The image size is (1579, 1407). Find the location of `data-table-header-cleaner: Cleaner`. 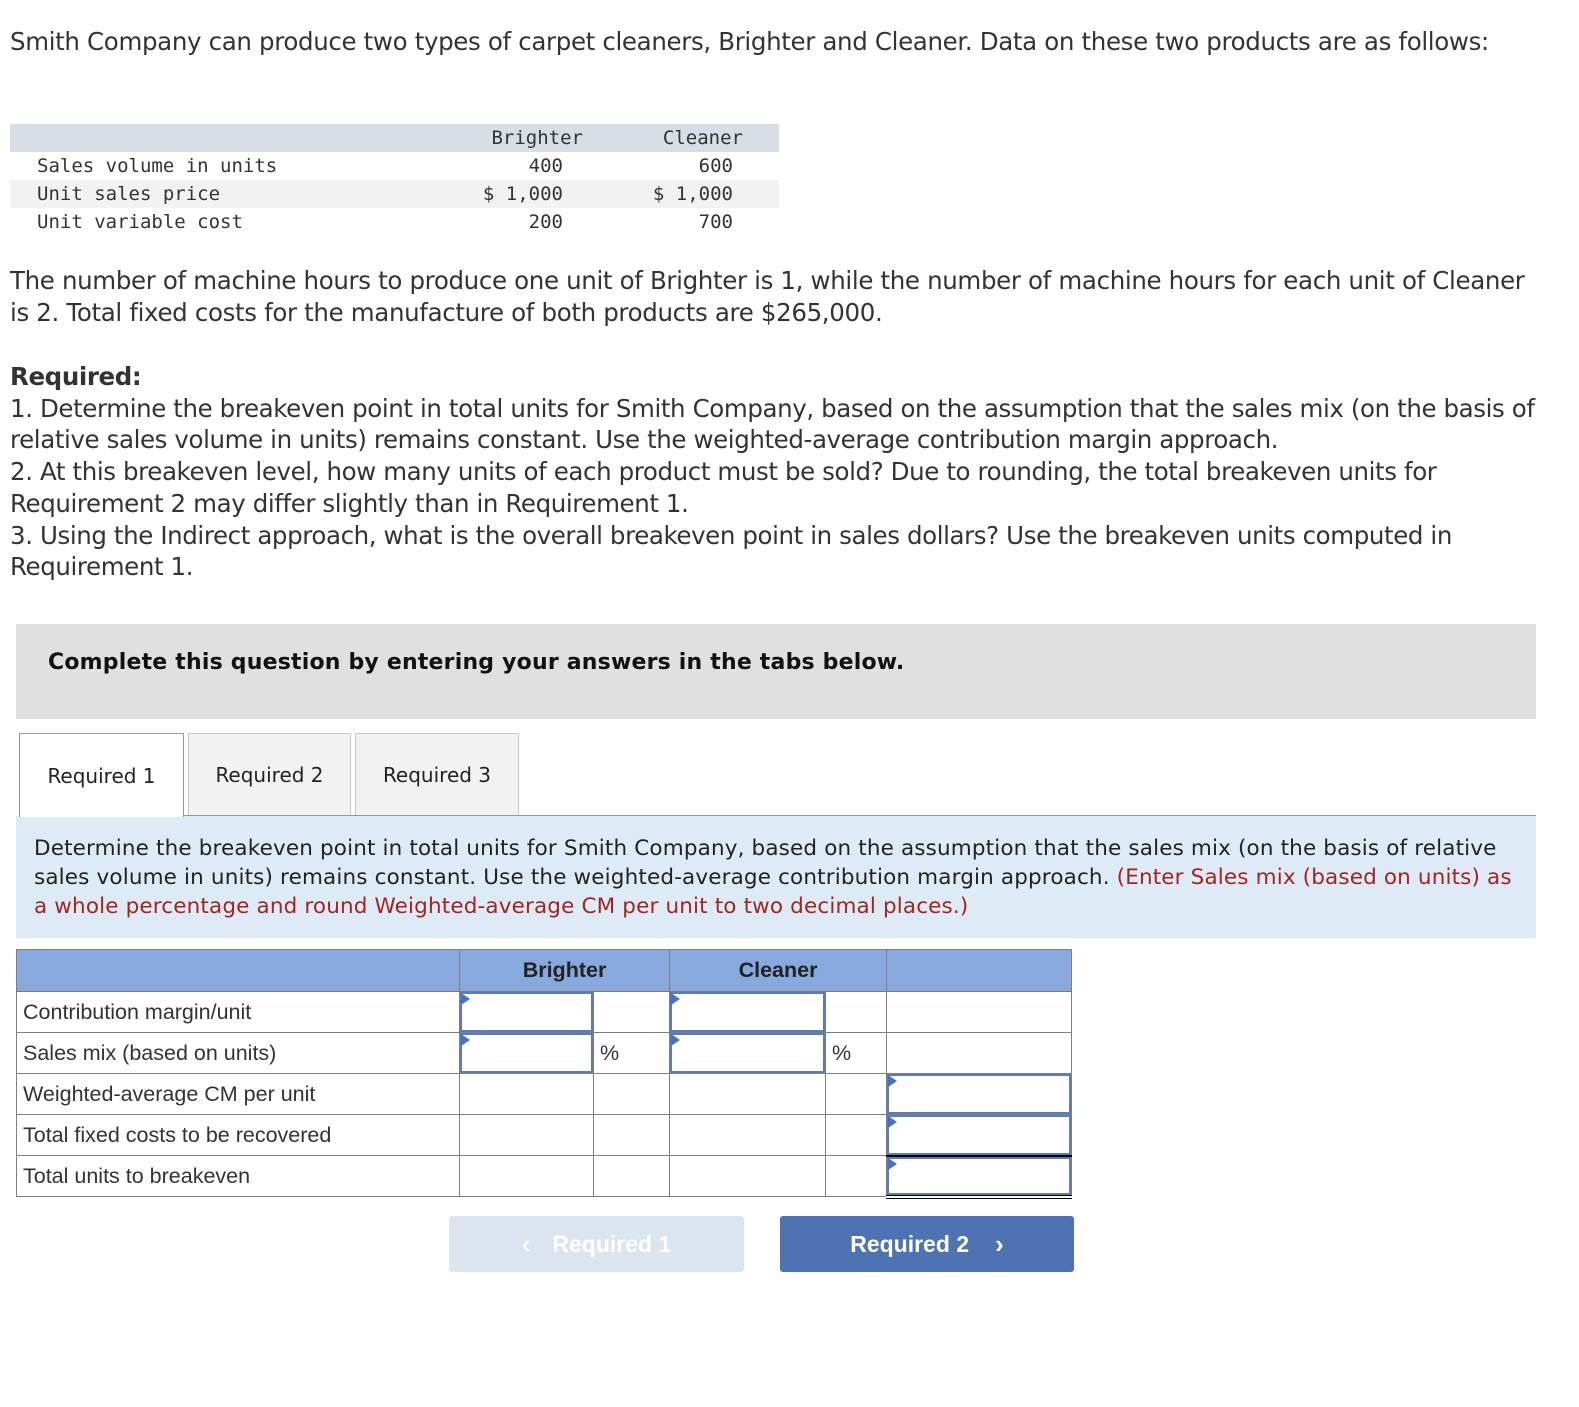

data-table-header-cleaner: Cleaner is located at coordinates (702, 138).